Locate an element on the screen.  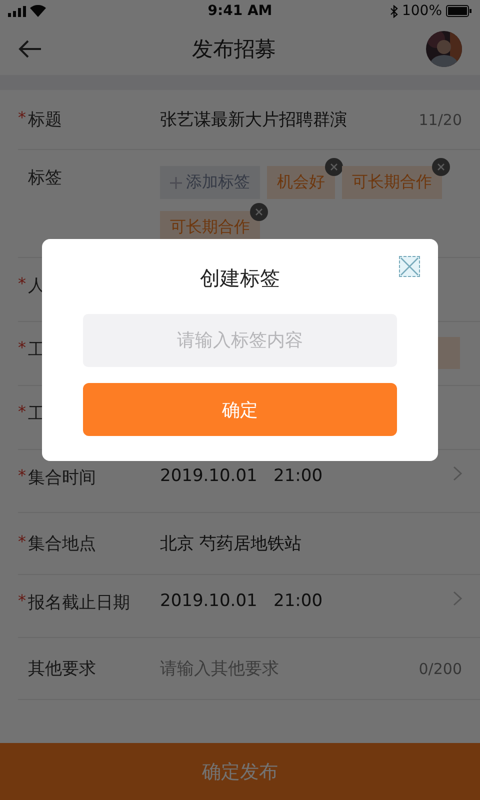
close-button is located at coordinates (409, 266).